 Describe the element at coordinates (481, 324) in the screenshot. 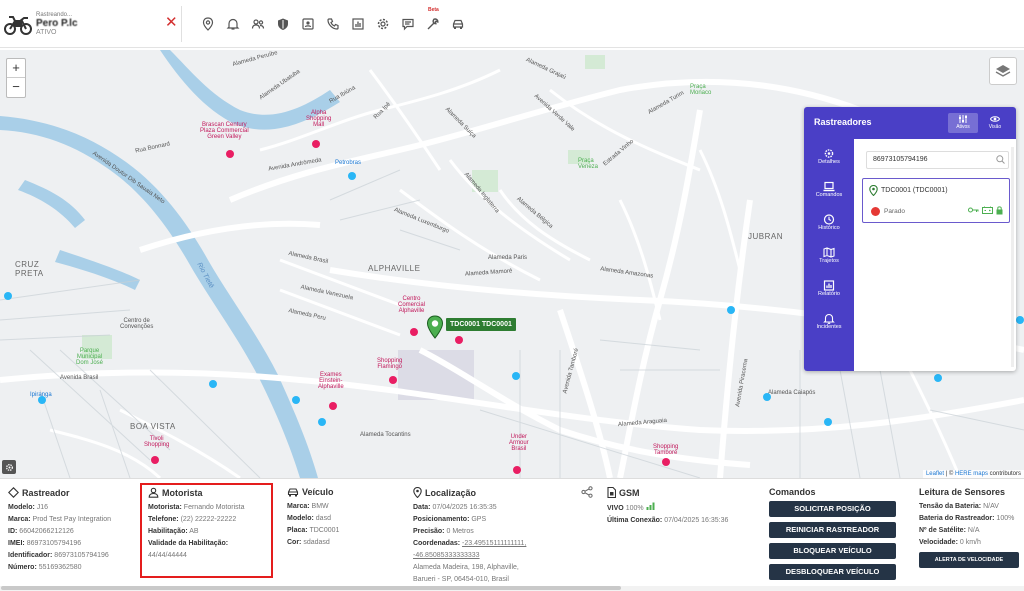

I see `vehicle-label: TDC0001 TDC0001` at that location.